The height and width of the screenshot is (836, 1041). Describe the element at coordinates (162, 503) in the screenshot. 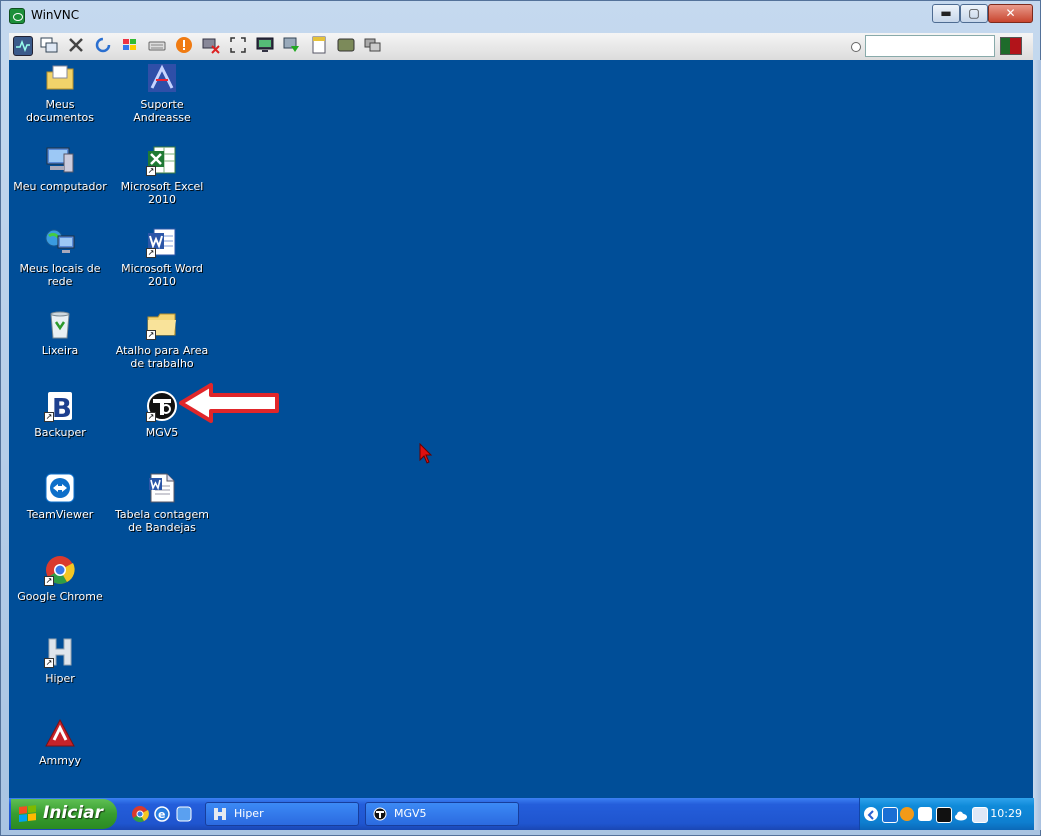

I see `desktop-icon-tabela-contagem: Tabela contagem de Bandejas` at that location.